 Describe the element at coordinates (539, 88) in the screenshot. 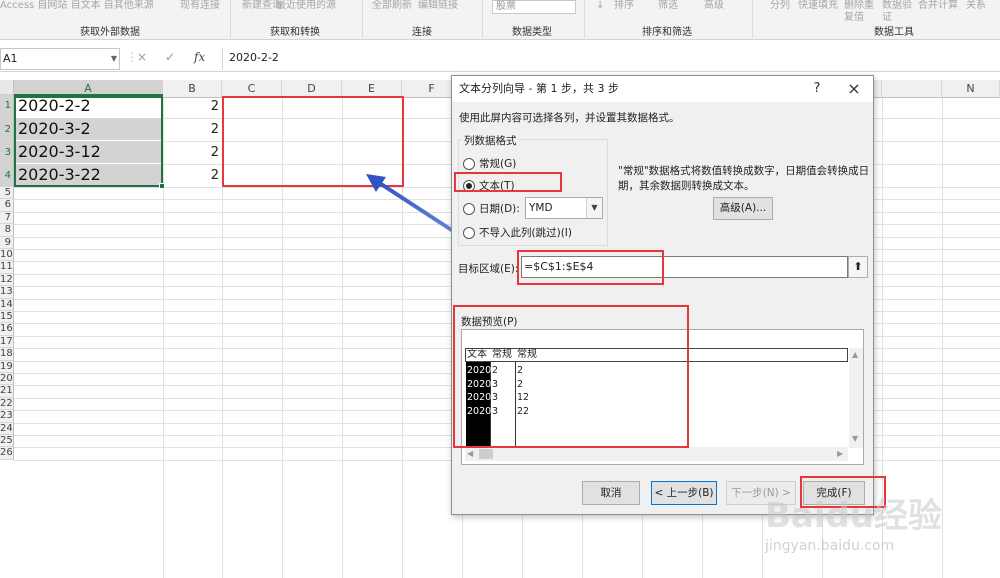

I see `dialog-title: 文本分列向导 - 第 1 步，共 3 步` at that location.